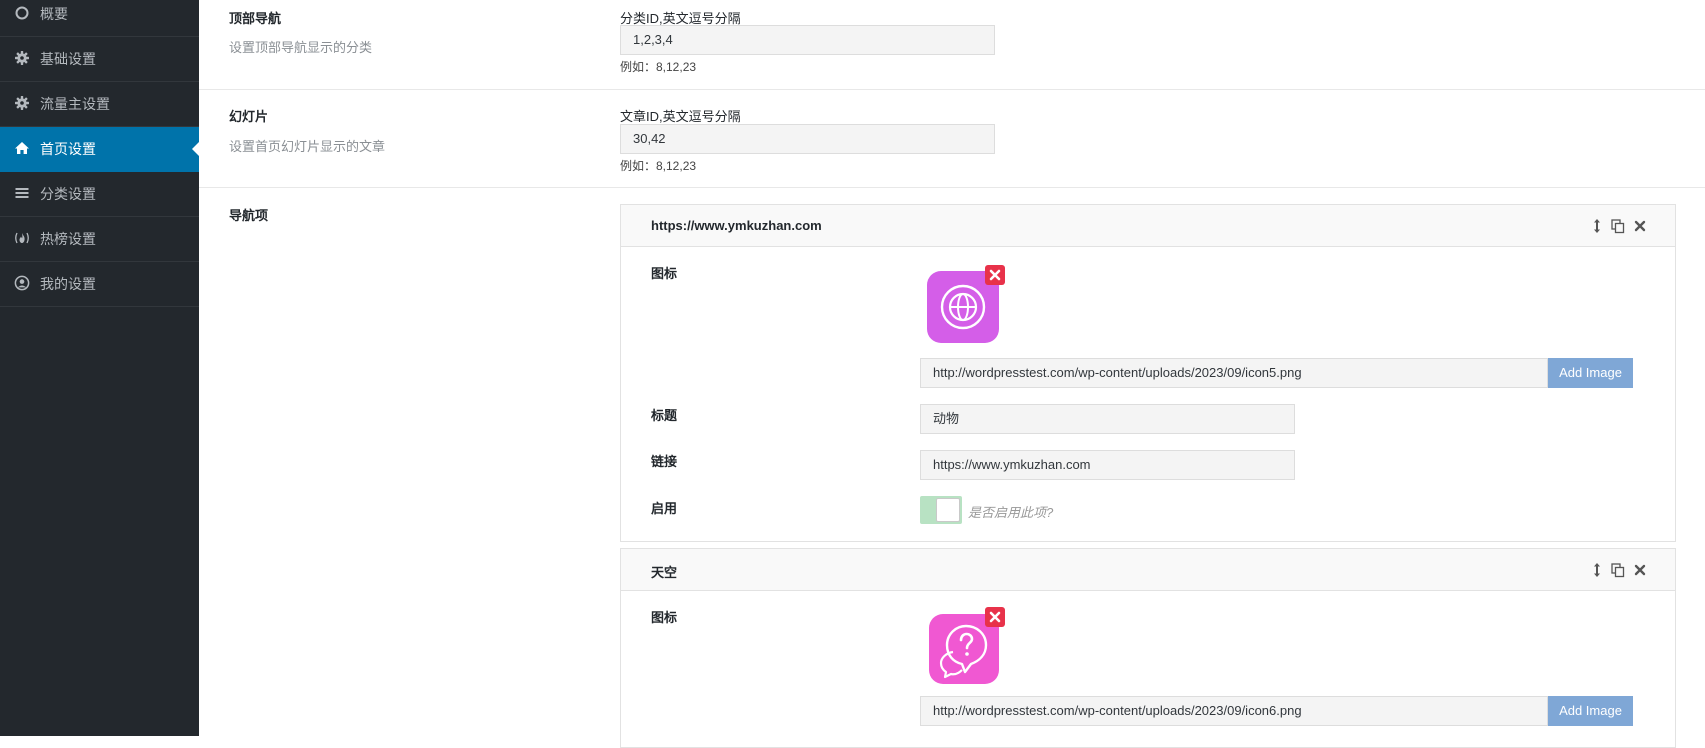  I want to click on sidebar-item-label: 我的设置, so click(68, 284).